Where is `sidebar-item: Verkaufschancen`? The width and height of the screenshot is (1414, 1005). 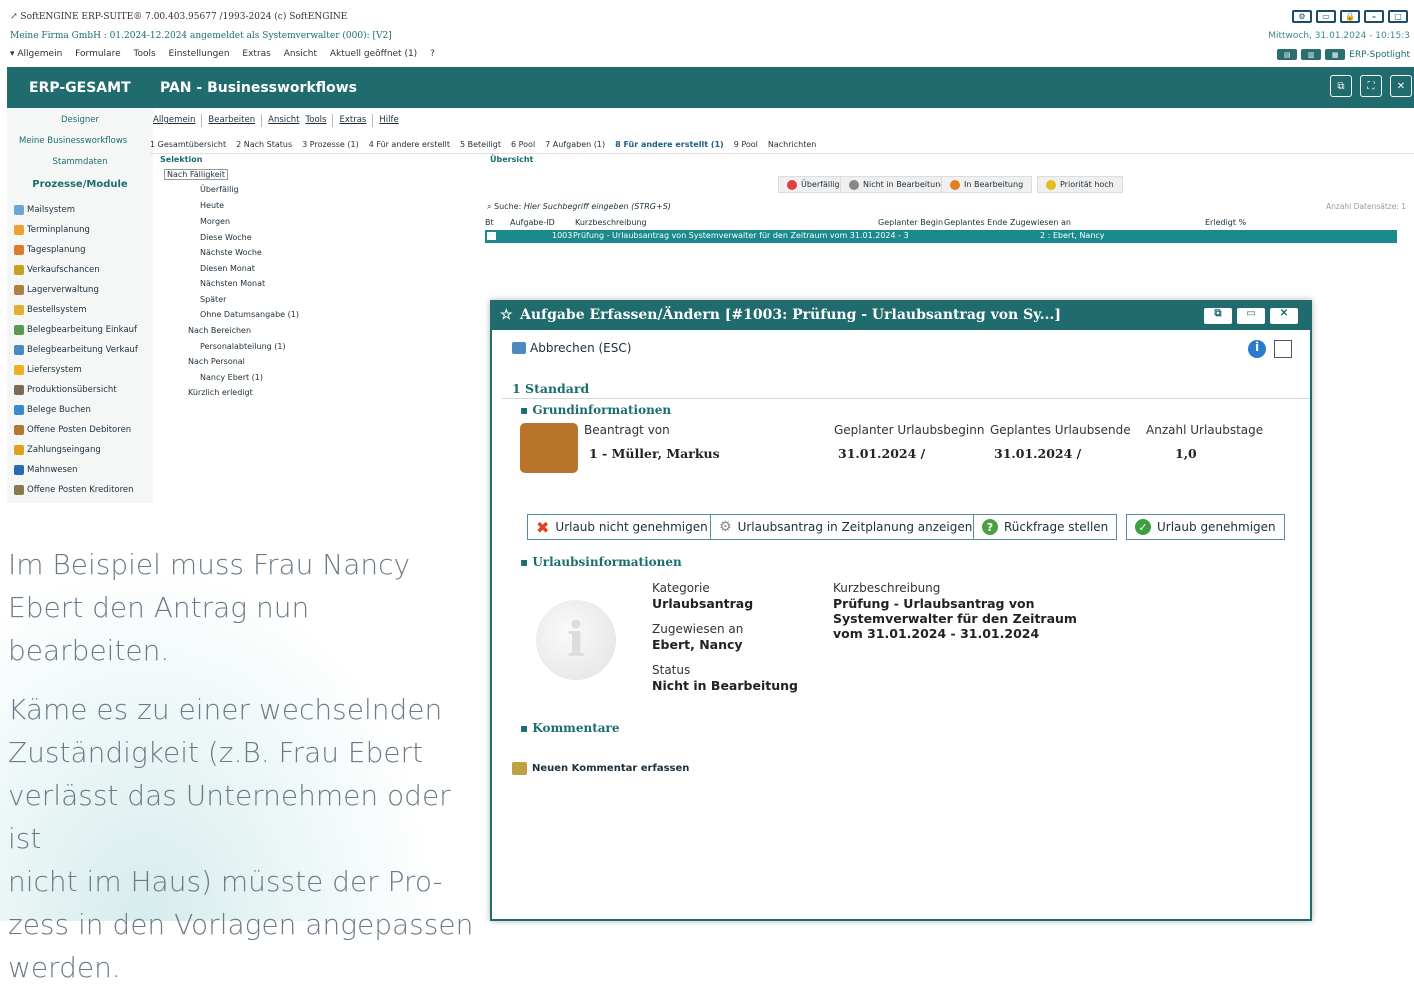
sidebar-item: Verkaufschancen is located at coordinates (87, 270).